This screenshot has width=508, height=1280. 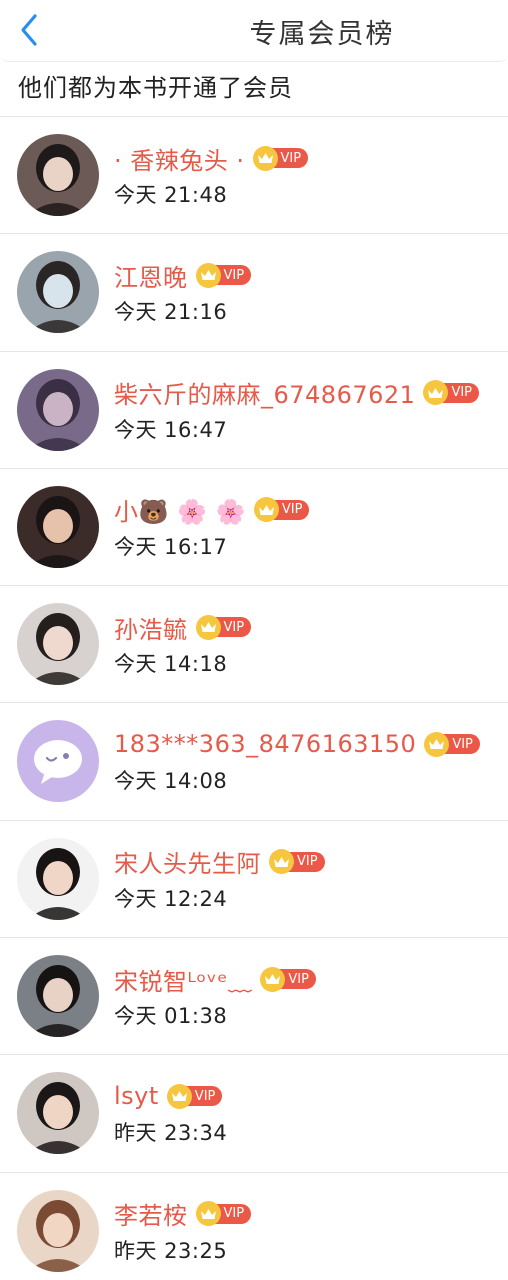 What do you see at coordinates (171, 1250) in the screenshot?
I see `member-time: 昨天 23:25` at bounding box center [171, 1250].